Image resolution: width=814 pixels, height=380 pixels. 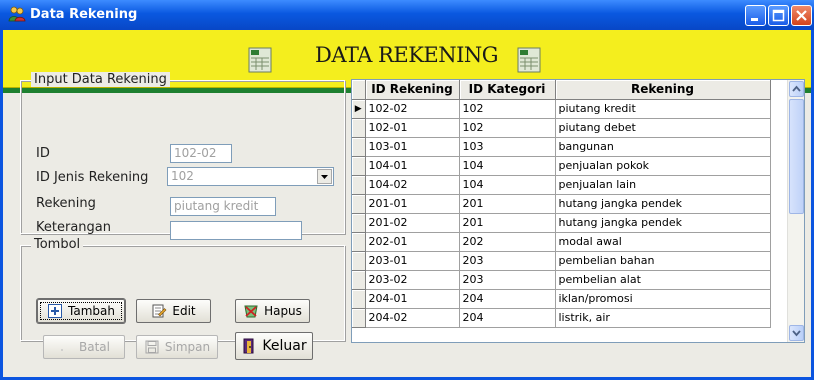 What do you see at coordinates (663, 109) in the screenshot?
I see `cell-rekening: piutang kredit` at bounding box center [663, 109].